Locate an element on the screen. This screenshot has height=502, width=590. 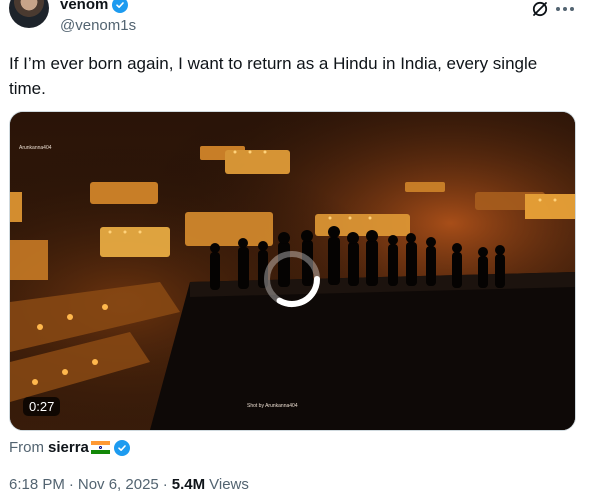
source-attribution: From sierra is located at coordinates (69, 447).